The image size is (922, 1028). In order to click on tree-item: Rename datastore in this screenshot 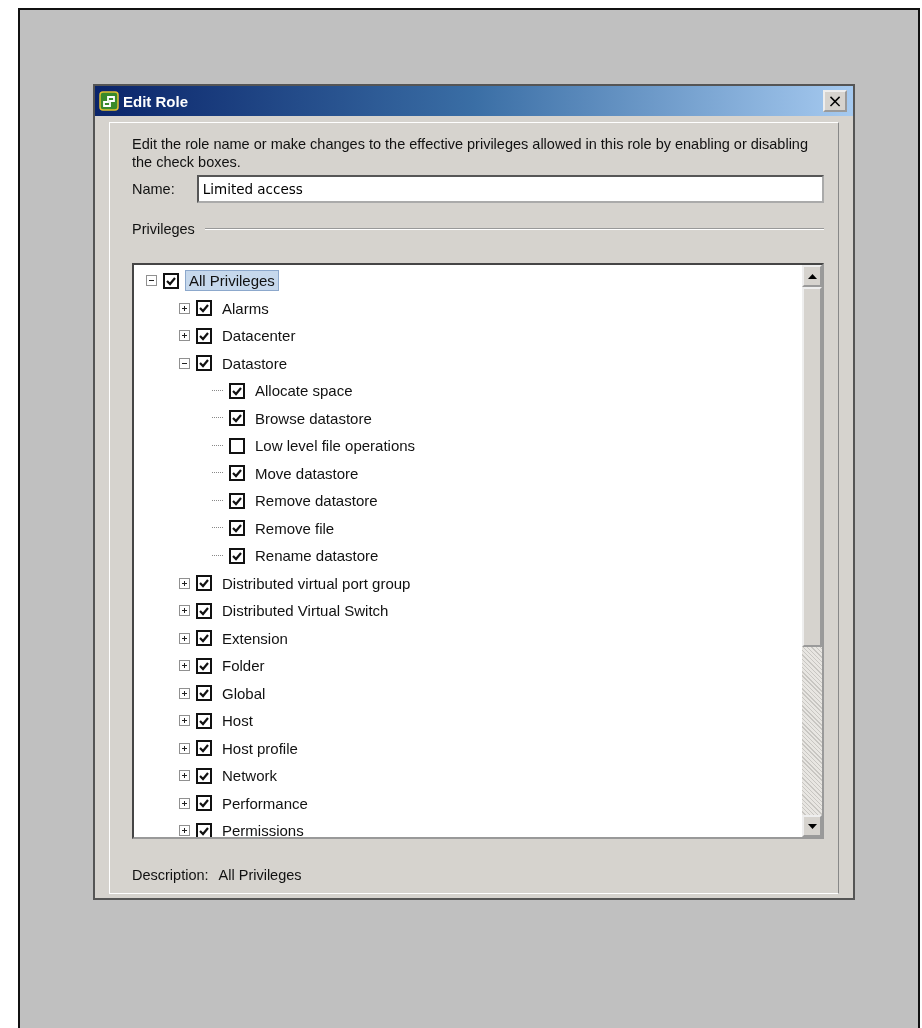, I will do `click(317, 556)`.